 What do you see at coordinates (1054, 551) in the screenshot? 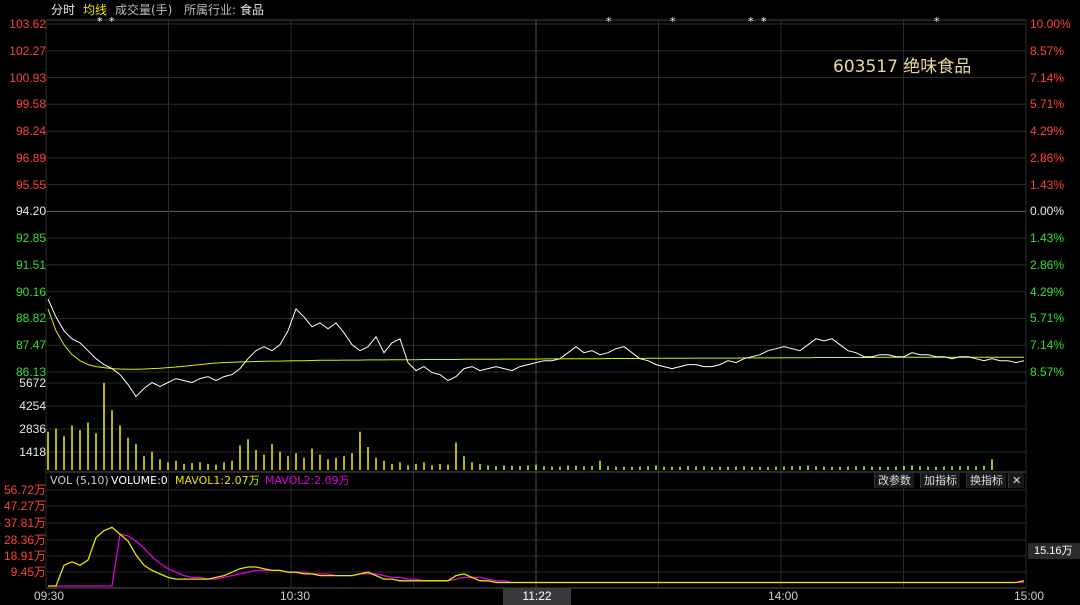
I see `mavol-right-value: 15.16万` at bounding box center [1054, 551].